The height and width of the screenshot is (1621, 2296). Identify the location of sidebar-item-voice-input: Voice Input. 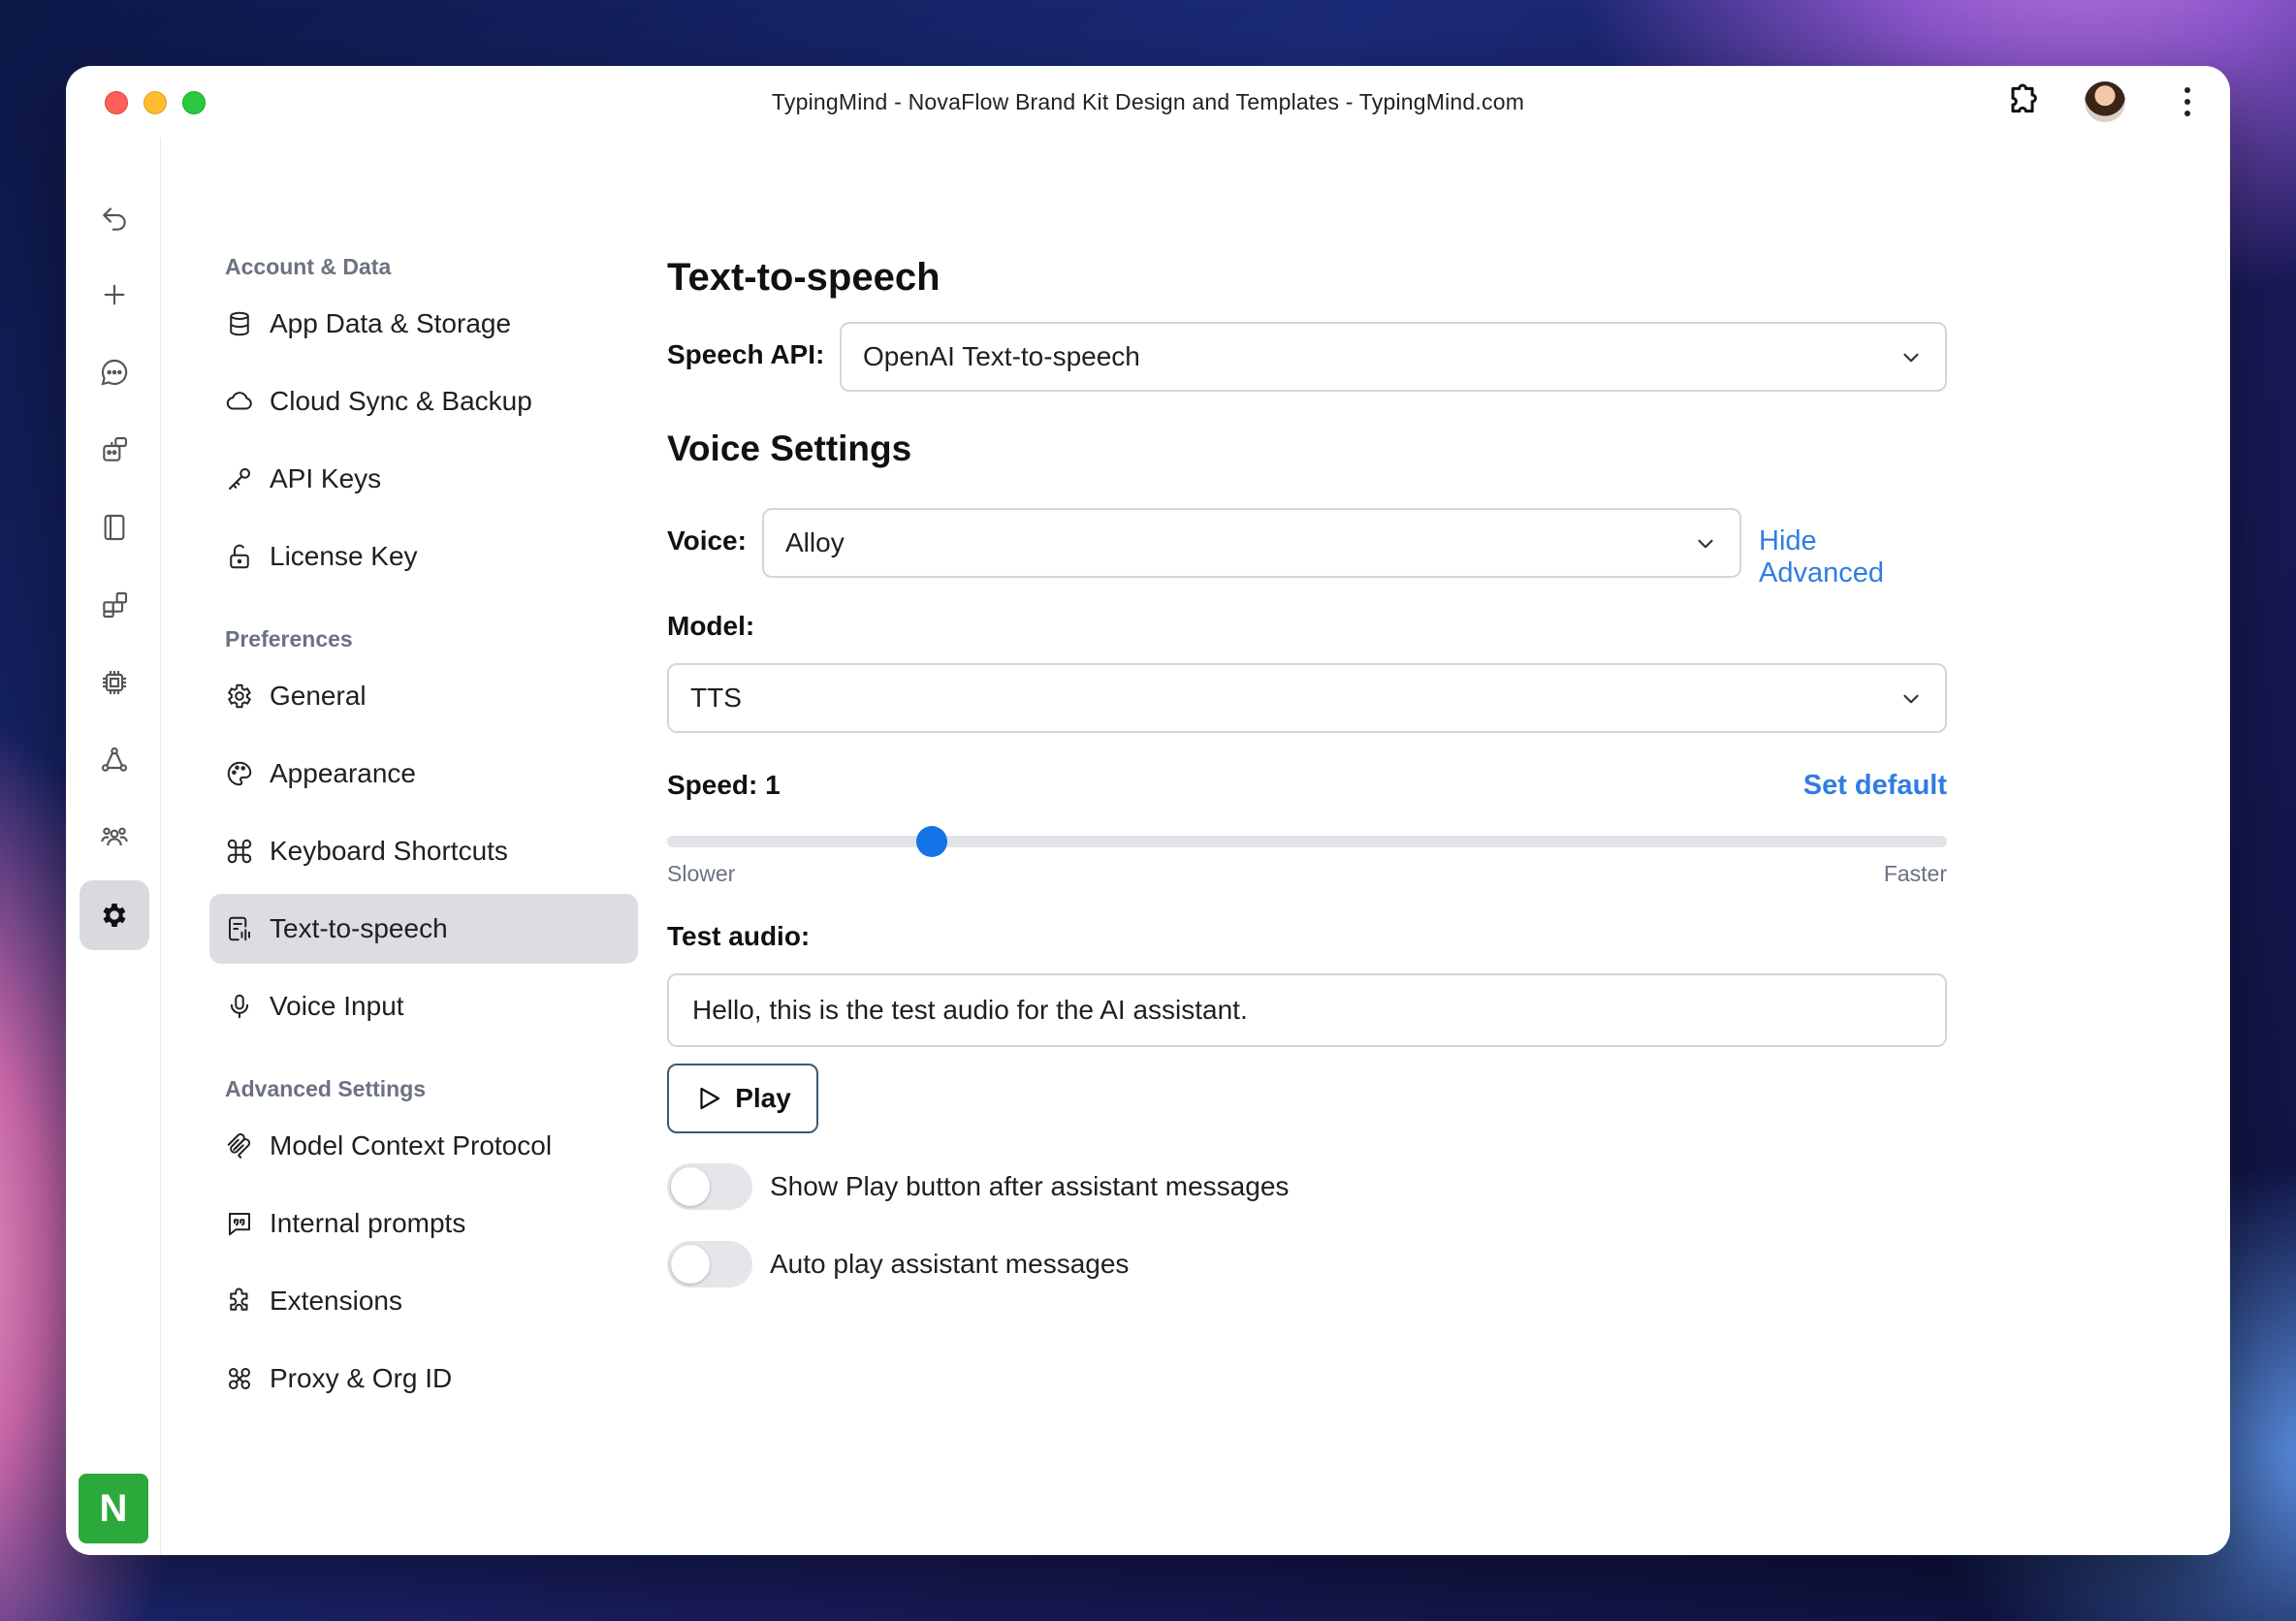
(423, 1006).